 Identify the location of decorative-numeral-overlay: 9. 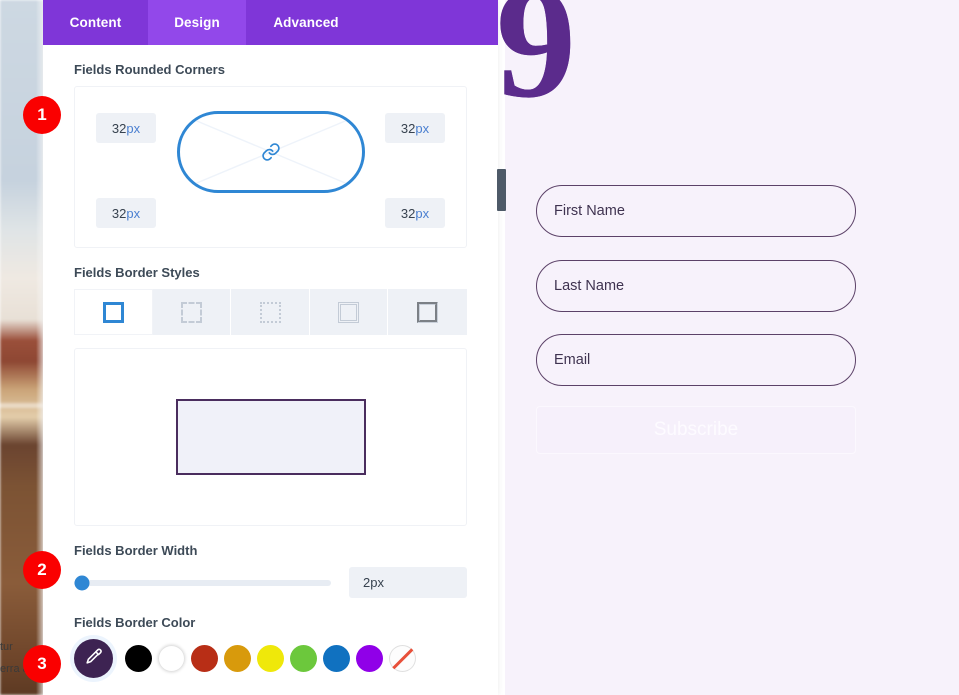
(536, 65).